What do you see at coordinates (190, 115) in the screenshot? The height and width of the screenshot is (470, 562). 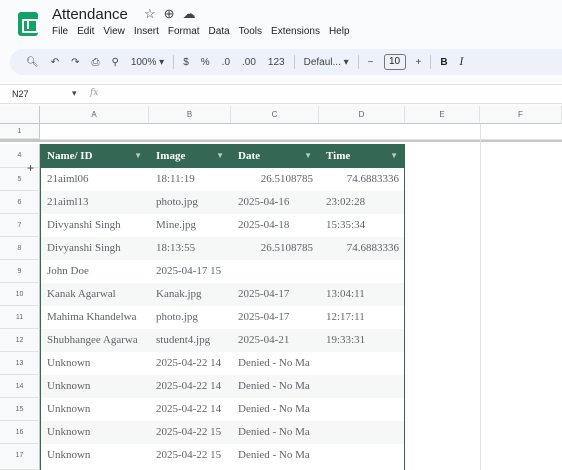 I see `column-header-b: B` at bounding box center [190, 115].